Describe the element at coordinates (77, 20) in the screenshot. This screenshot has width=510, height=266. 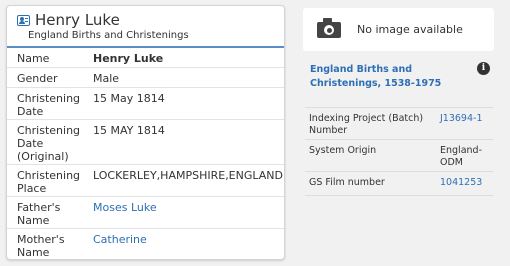
I see `record-title: Henry Luke` at that location.